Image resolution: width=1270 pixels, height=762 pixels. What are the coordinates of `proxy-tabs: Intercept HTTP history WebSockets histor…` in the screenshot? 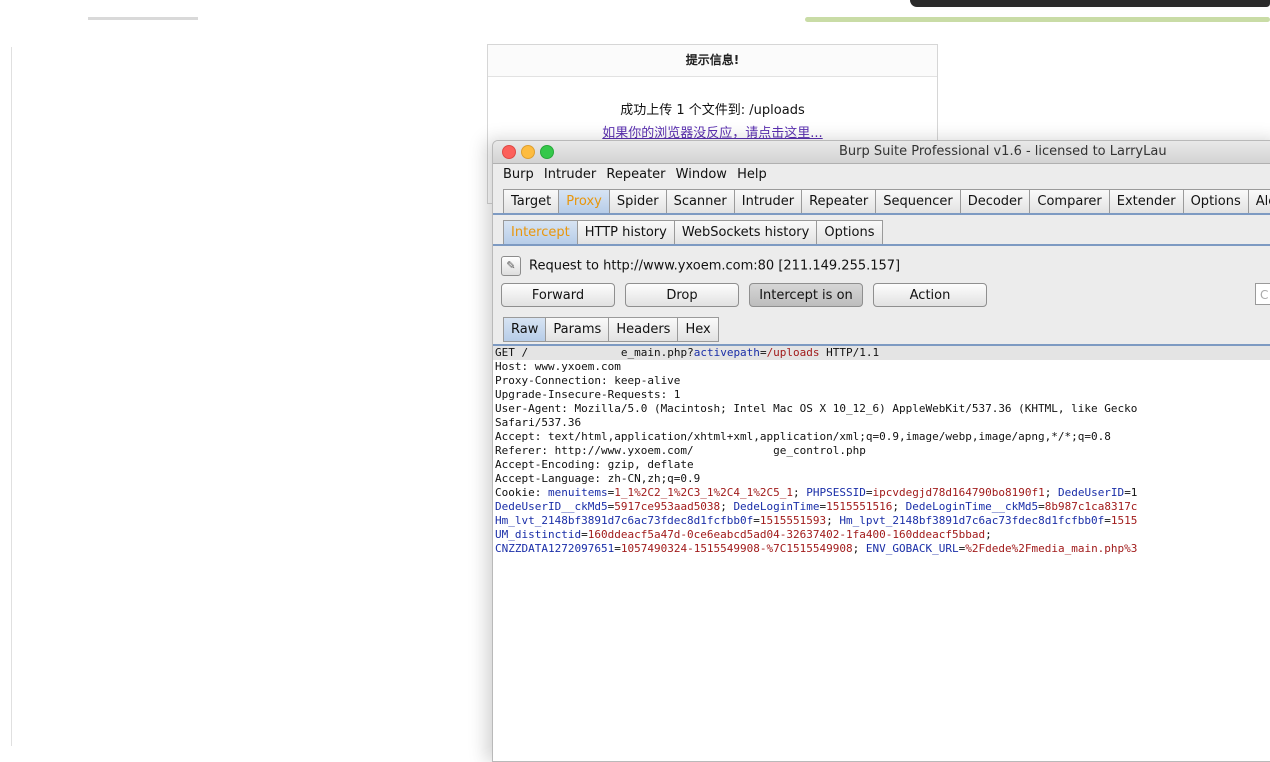 It's located at (693, 232).